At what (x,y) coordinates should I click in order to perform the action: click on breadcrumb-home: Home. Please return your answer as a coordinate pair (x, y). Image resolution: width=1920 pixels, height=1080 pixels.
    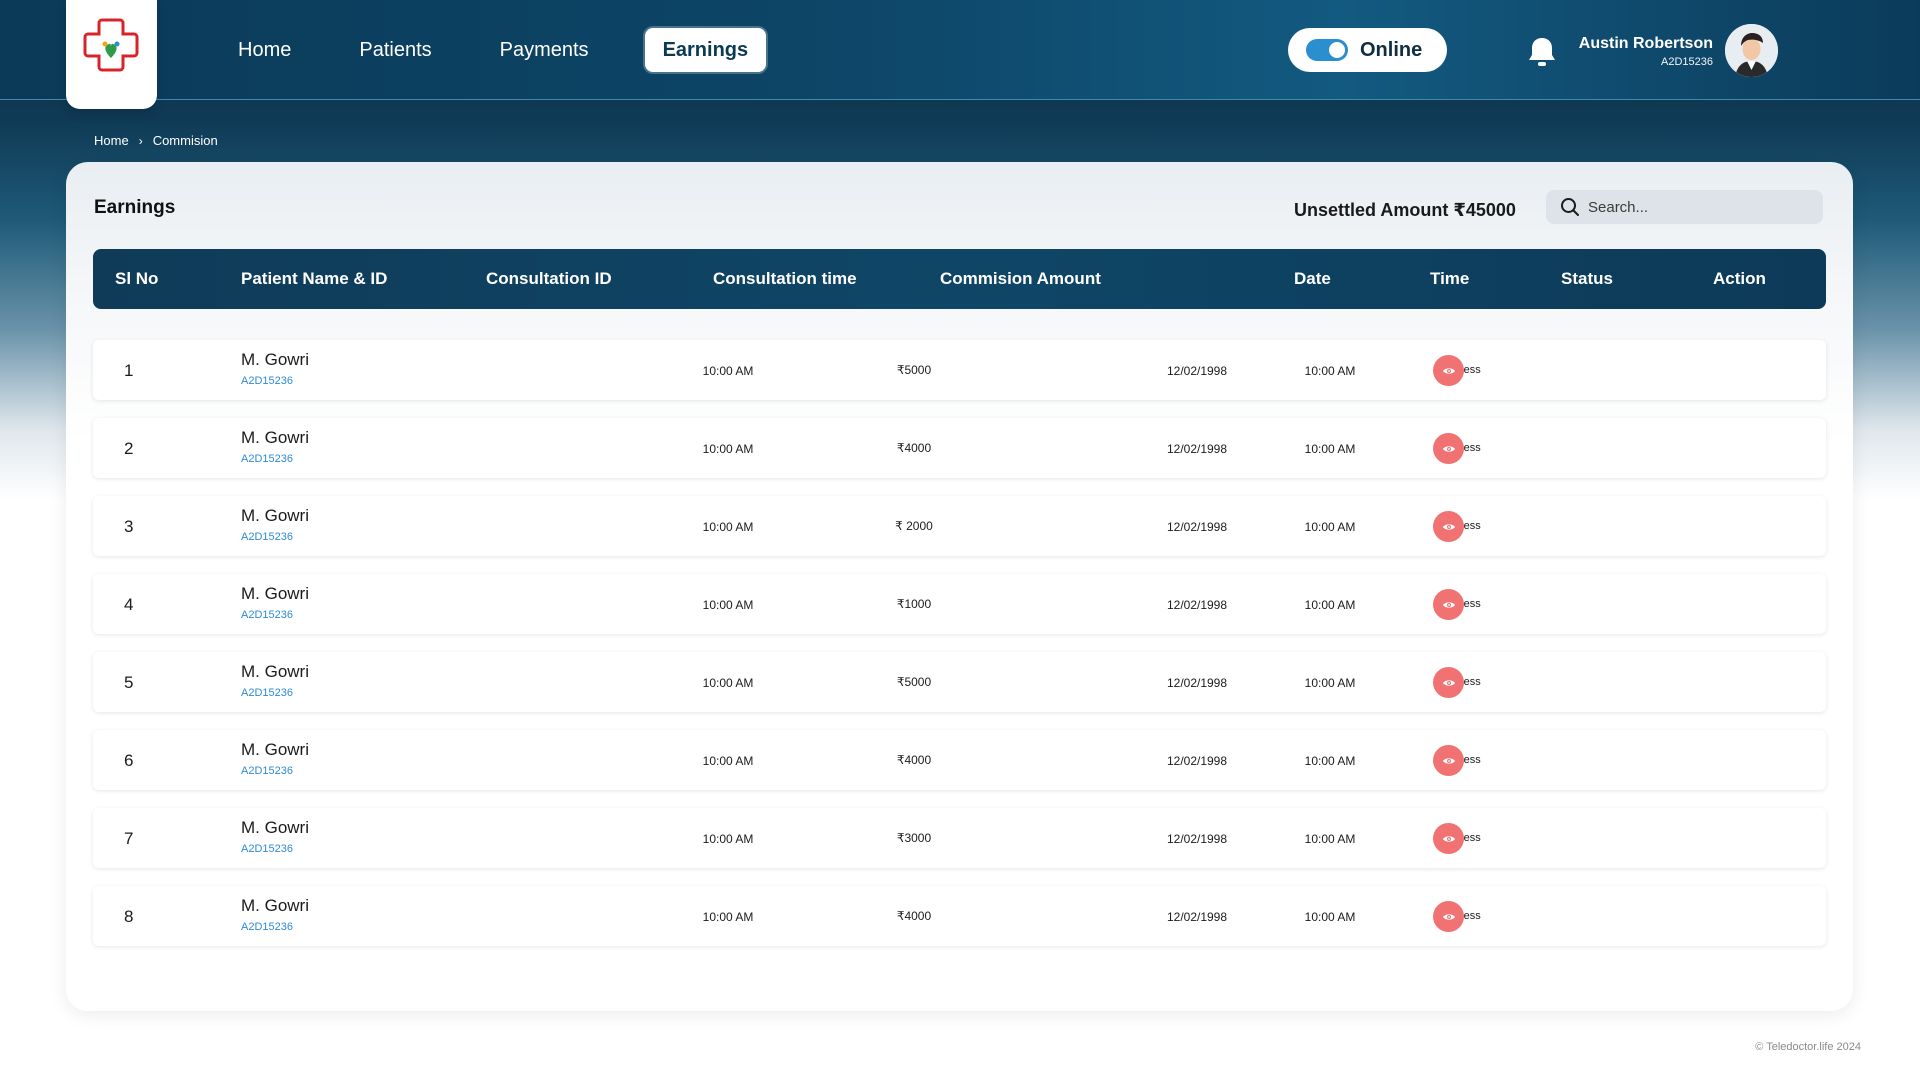
    Looking at the image, I should click on (111, 140).